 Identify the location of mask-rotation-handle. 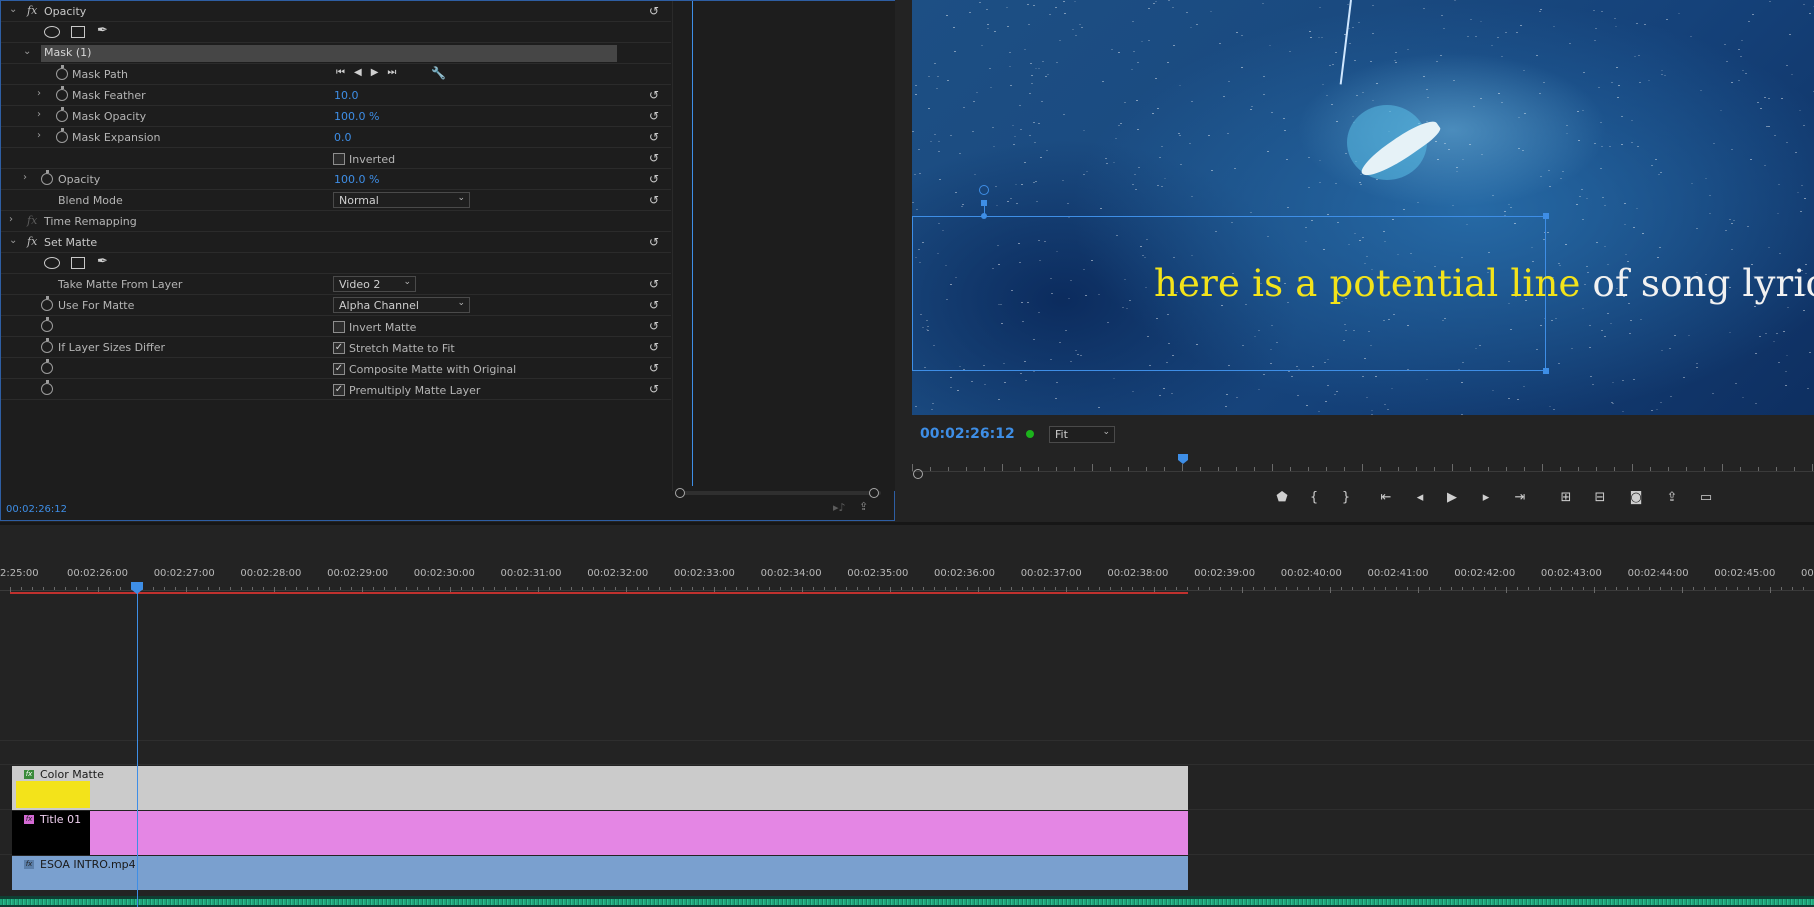
(984, 190).